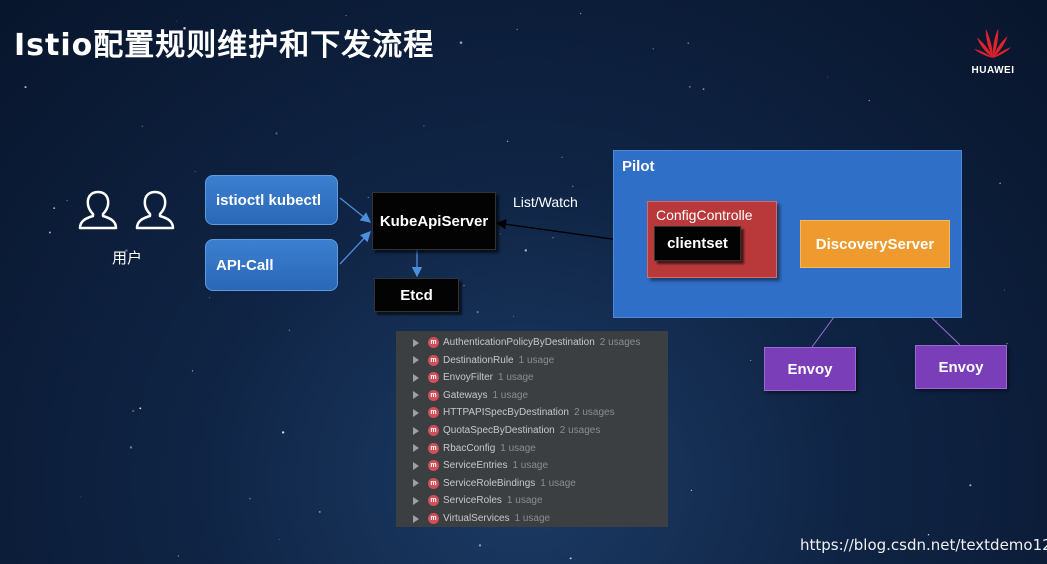 This screenshot has height=564, width=1047. What do you see at coordinates (875, 244) in the screenshot?
I see `discovery-server-node: DiscoveryServer` at bounding box center [875, 244].